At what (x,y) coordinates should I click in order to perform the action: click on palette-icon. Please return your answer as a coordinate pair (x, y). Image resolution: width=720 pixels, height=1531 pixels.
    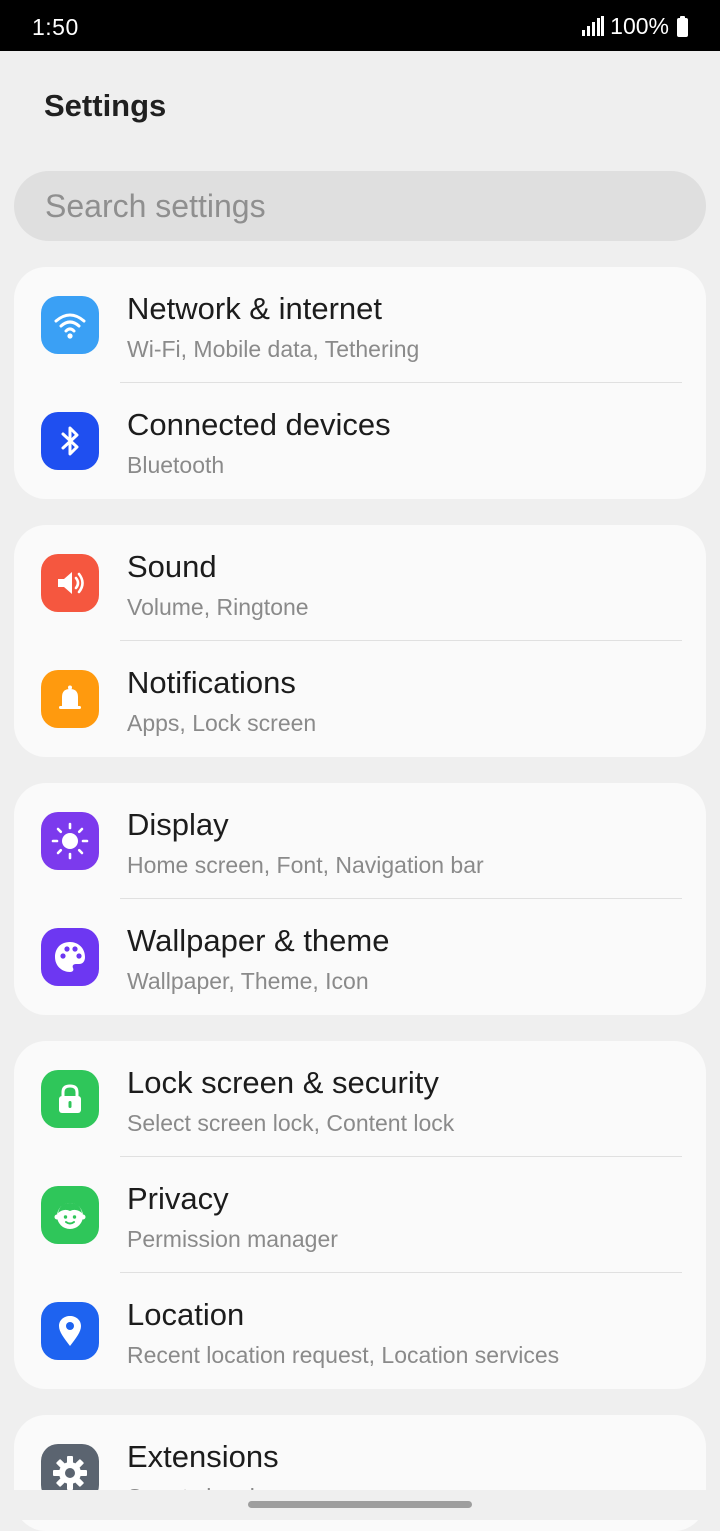
    Looking at the image, I should click on (70, 957).